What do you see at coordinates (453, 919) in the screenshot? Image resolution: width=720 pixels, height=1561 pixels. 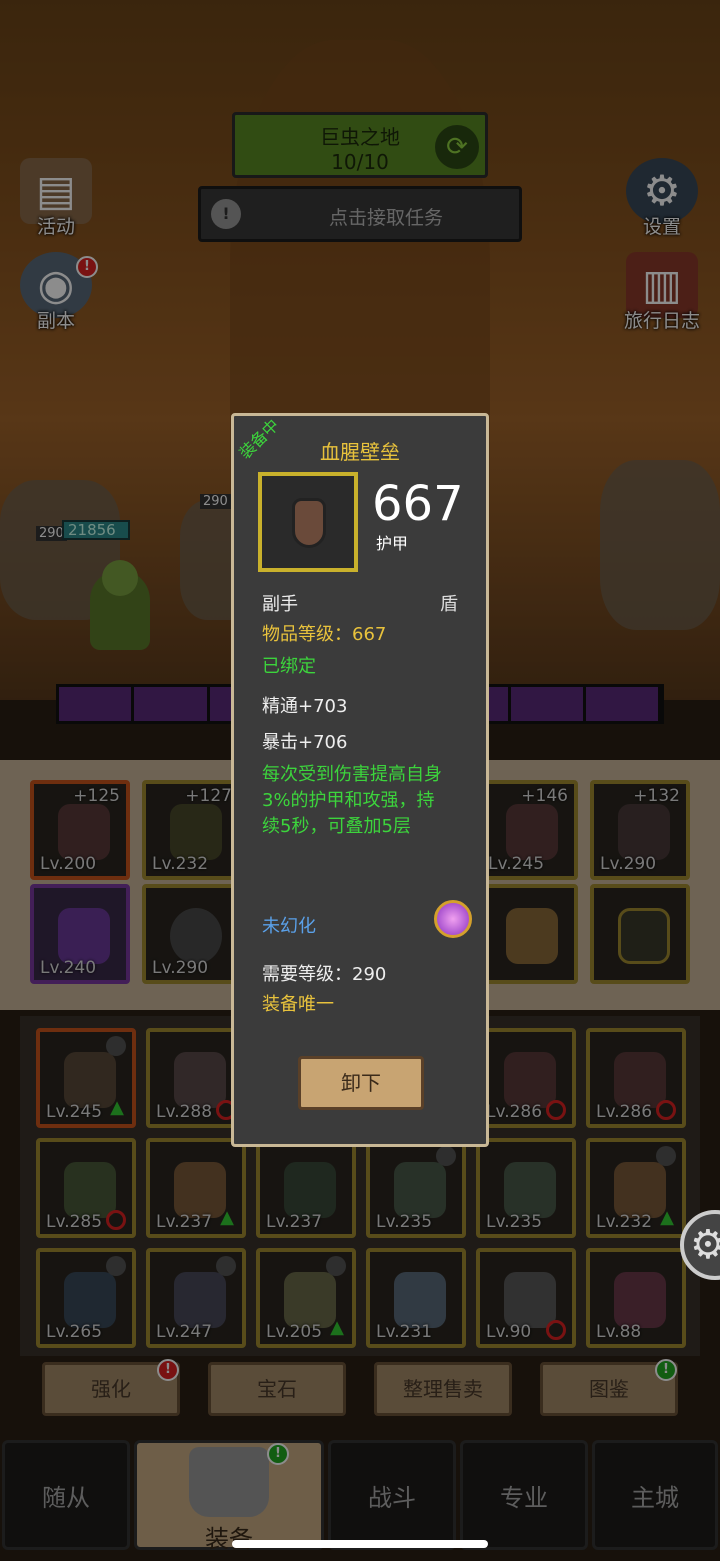 I see `transmog-orb-icon` at bounding box center [453, 919].